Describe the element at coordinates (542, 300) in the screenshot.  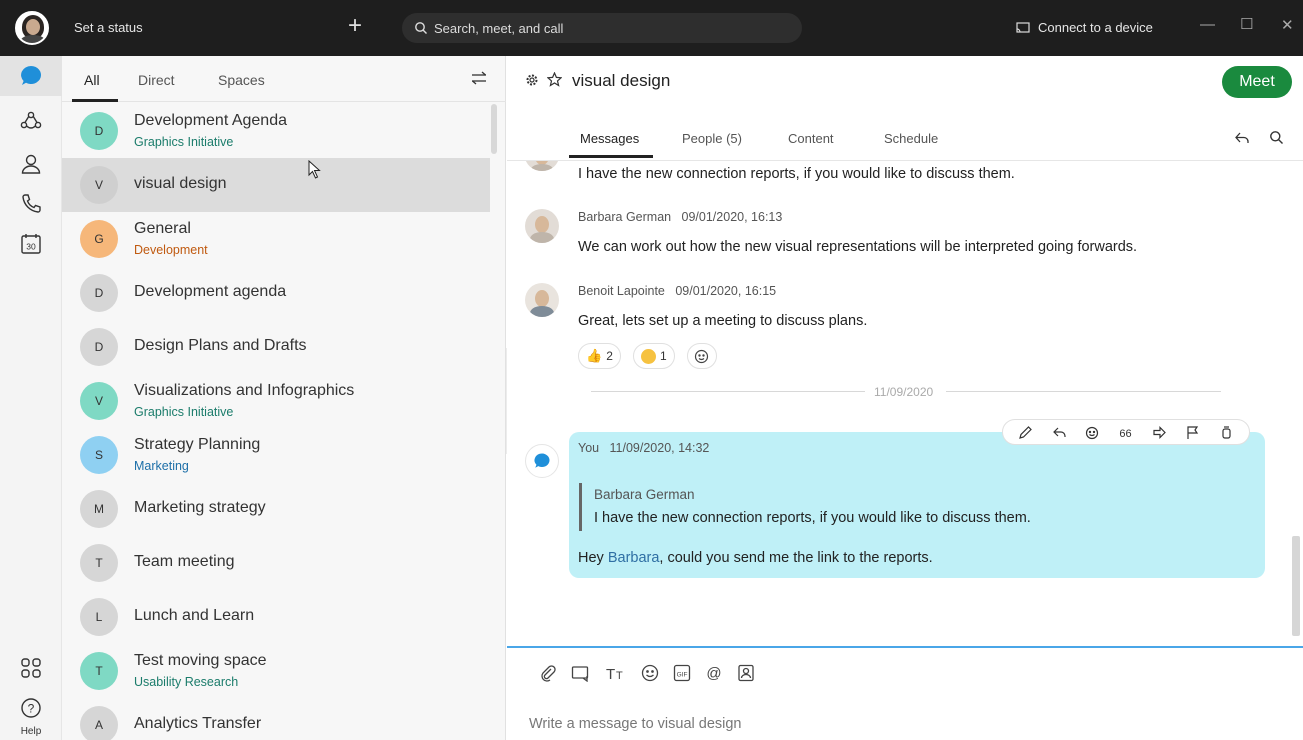
I see `avatar-benoit-lapointe` at that location.